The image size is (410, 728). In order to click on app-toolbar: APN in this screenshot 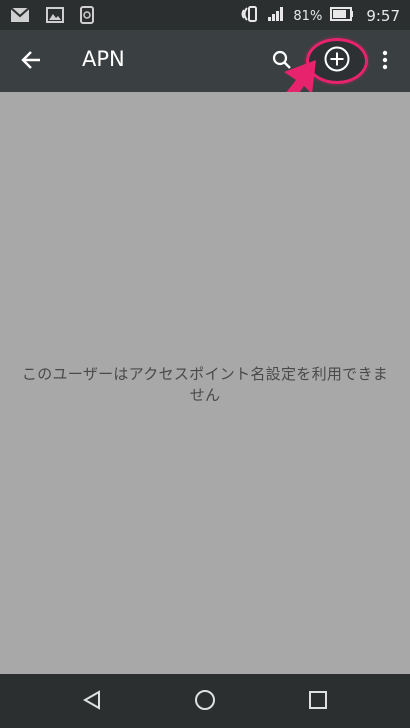, I will do `click(205, 61)`.